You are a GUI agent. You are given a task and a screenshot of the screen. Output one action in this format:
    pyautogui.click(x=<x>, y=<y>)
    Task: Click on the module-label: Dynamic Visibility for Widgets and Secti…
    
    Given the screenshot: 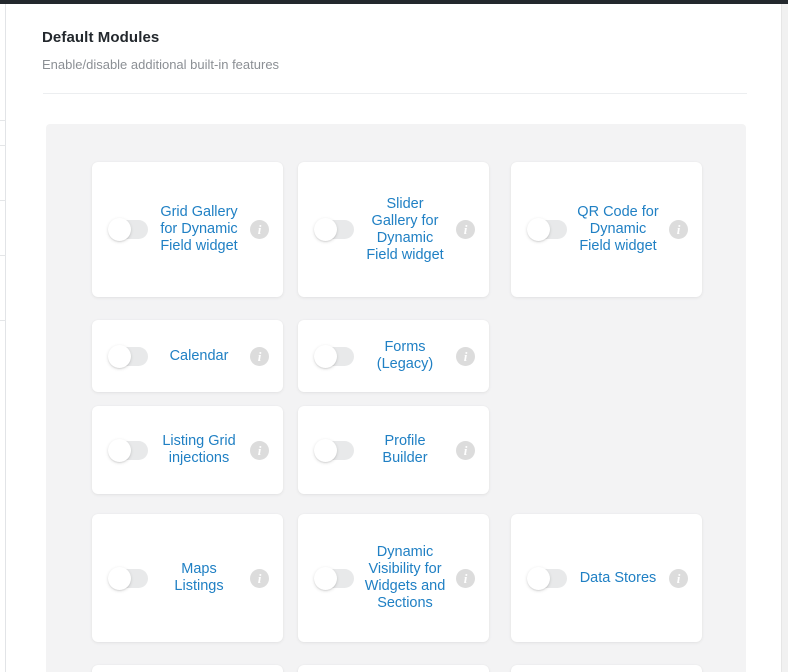 What is the action you would take?
    pyautogui.click(x=405, y=577)
    